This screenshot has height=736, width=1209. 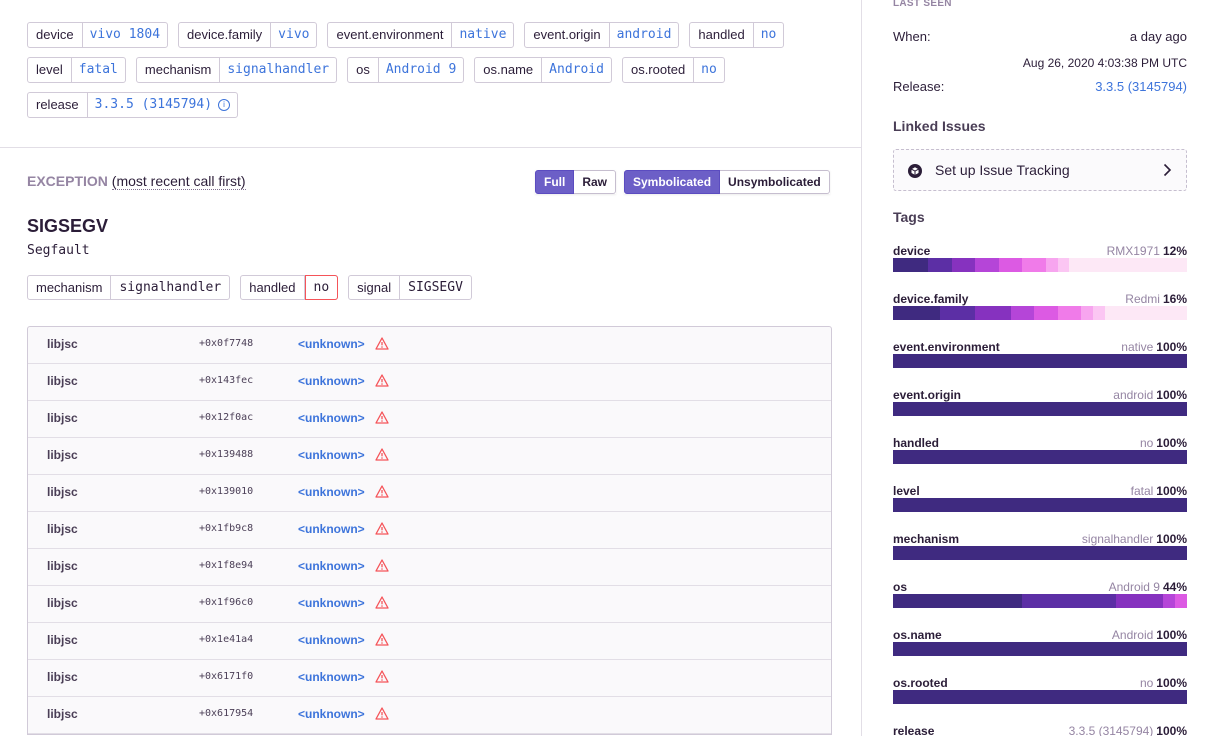 I want to click on stack-frame: libjsc +0x139488 <unknown>, so click(x=429, y=456).